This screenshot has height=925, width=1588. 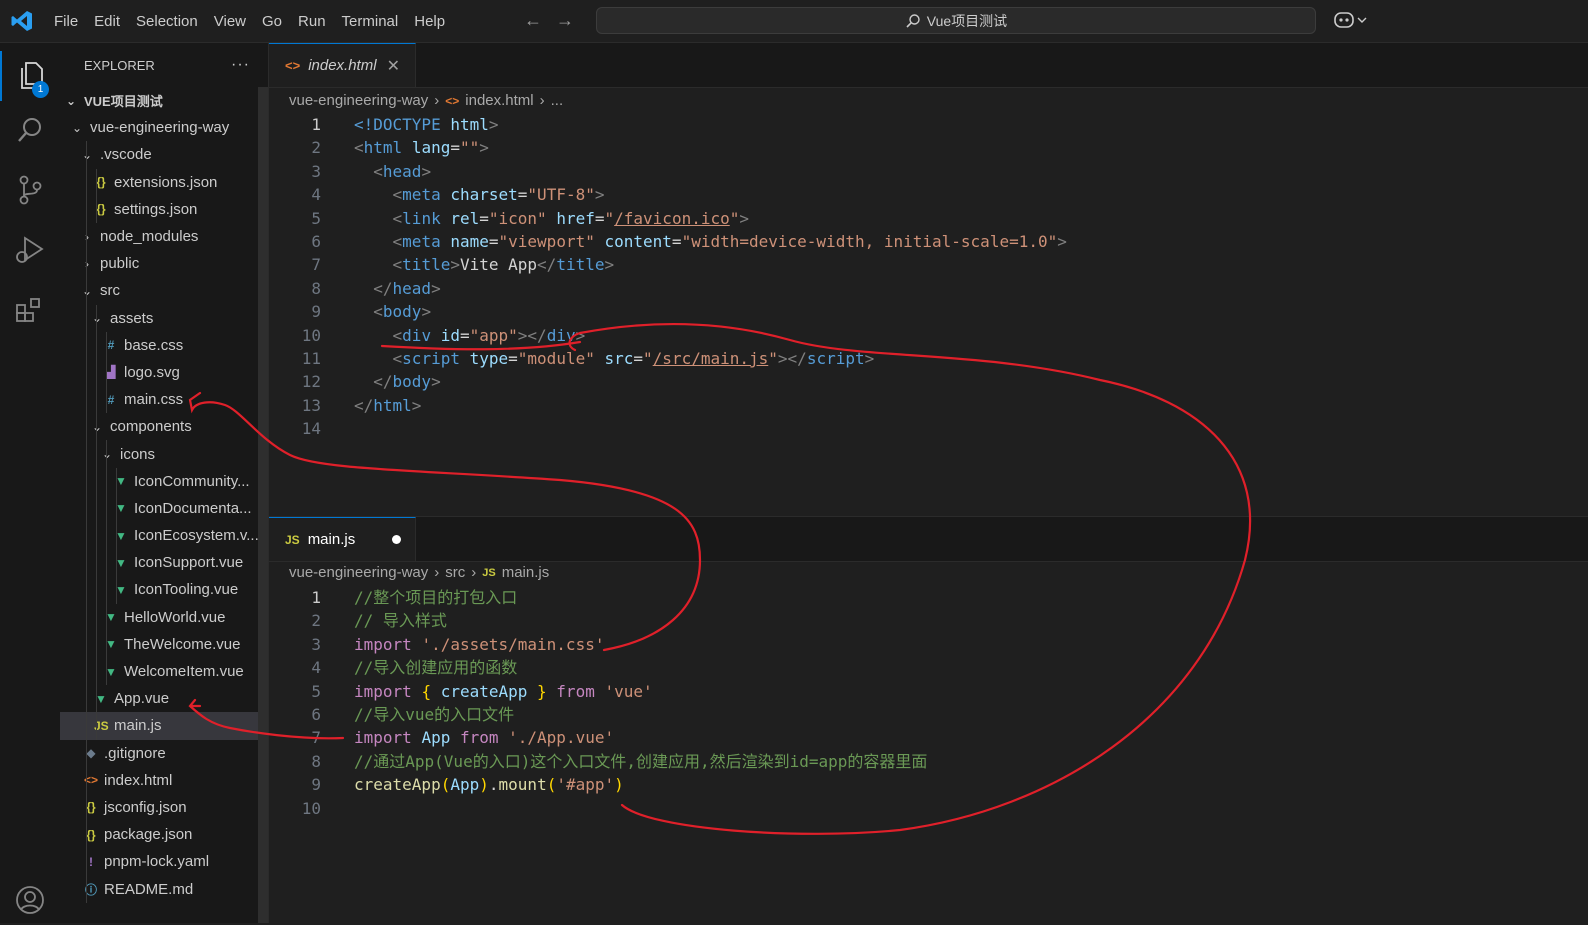 I want to click on code-token: /favicon.ico, so click(x=672, y=218).